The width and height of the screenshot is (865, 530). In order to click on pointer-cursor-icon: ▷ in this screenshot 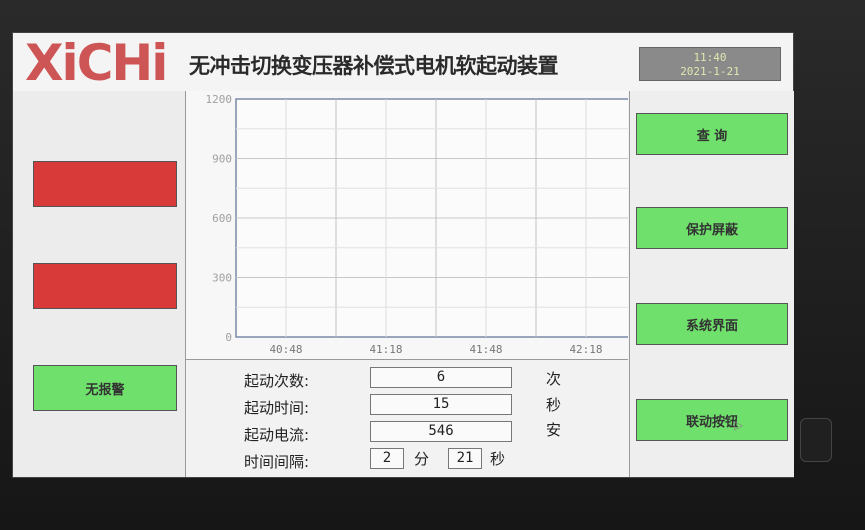, I will do `click(739, 425)`.